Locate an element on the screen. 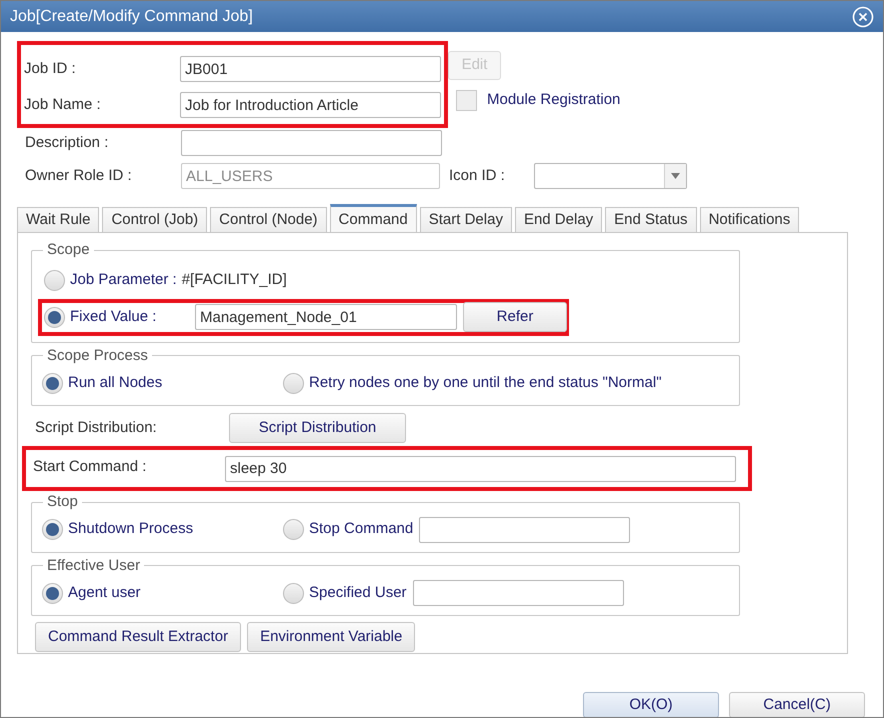 The height and width of the screenshot is (718, 884). field-label: Job Name : is located at coordinates (62, 104).